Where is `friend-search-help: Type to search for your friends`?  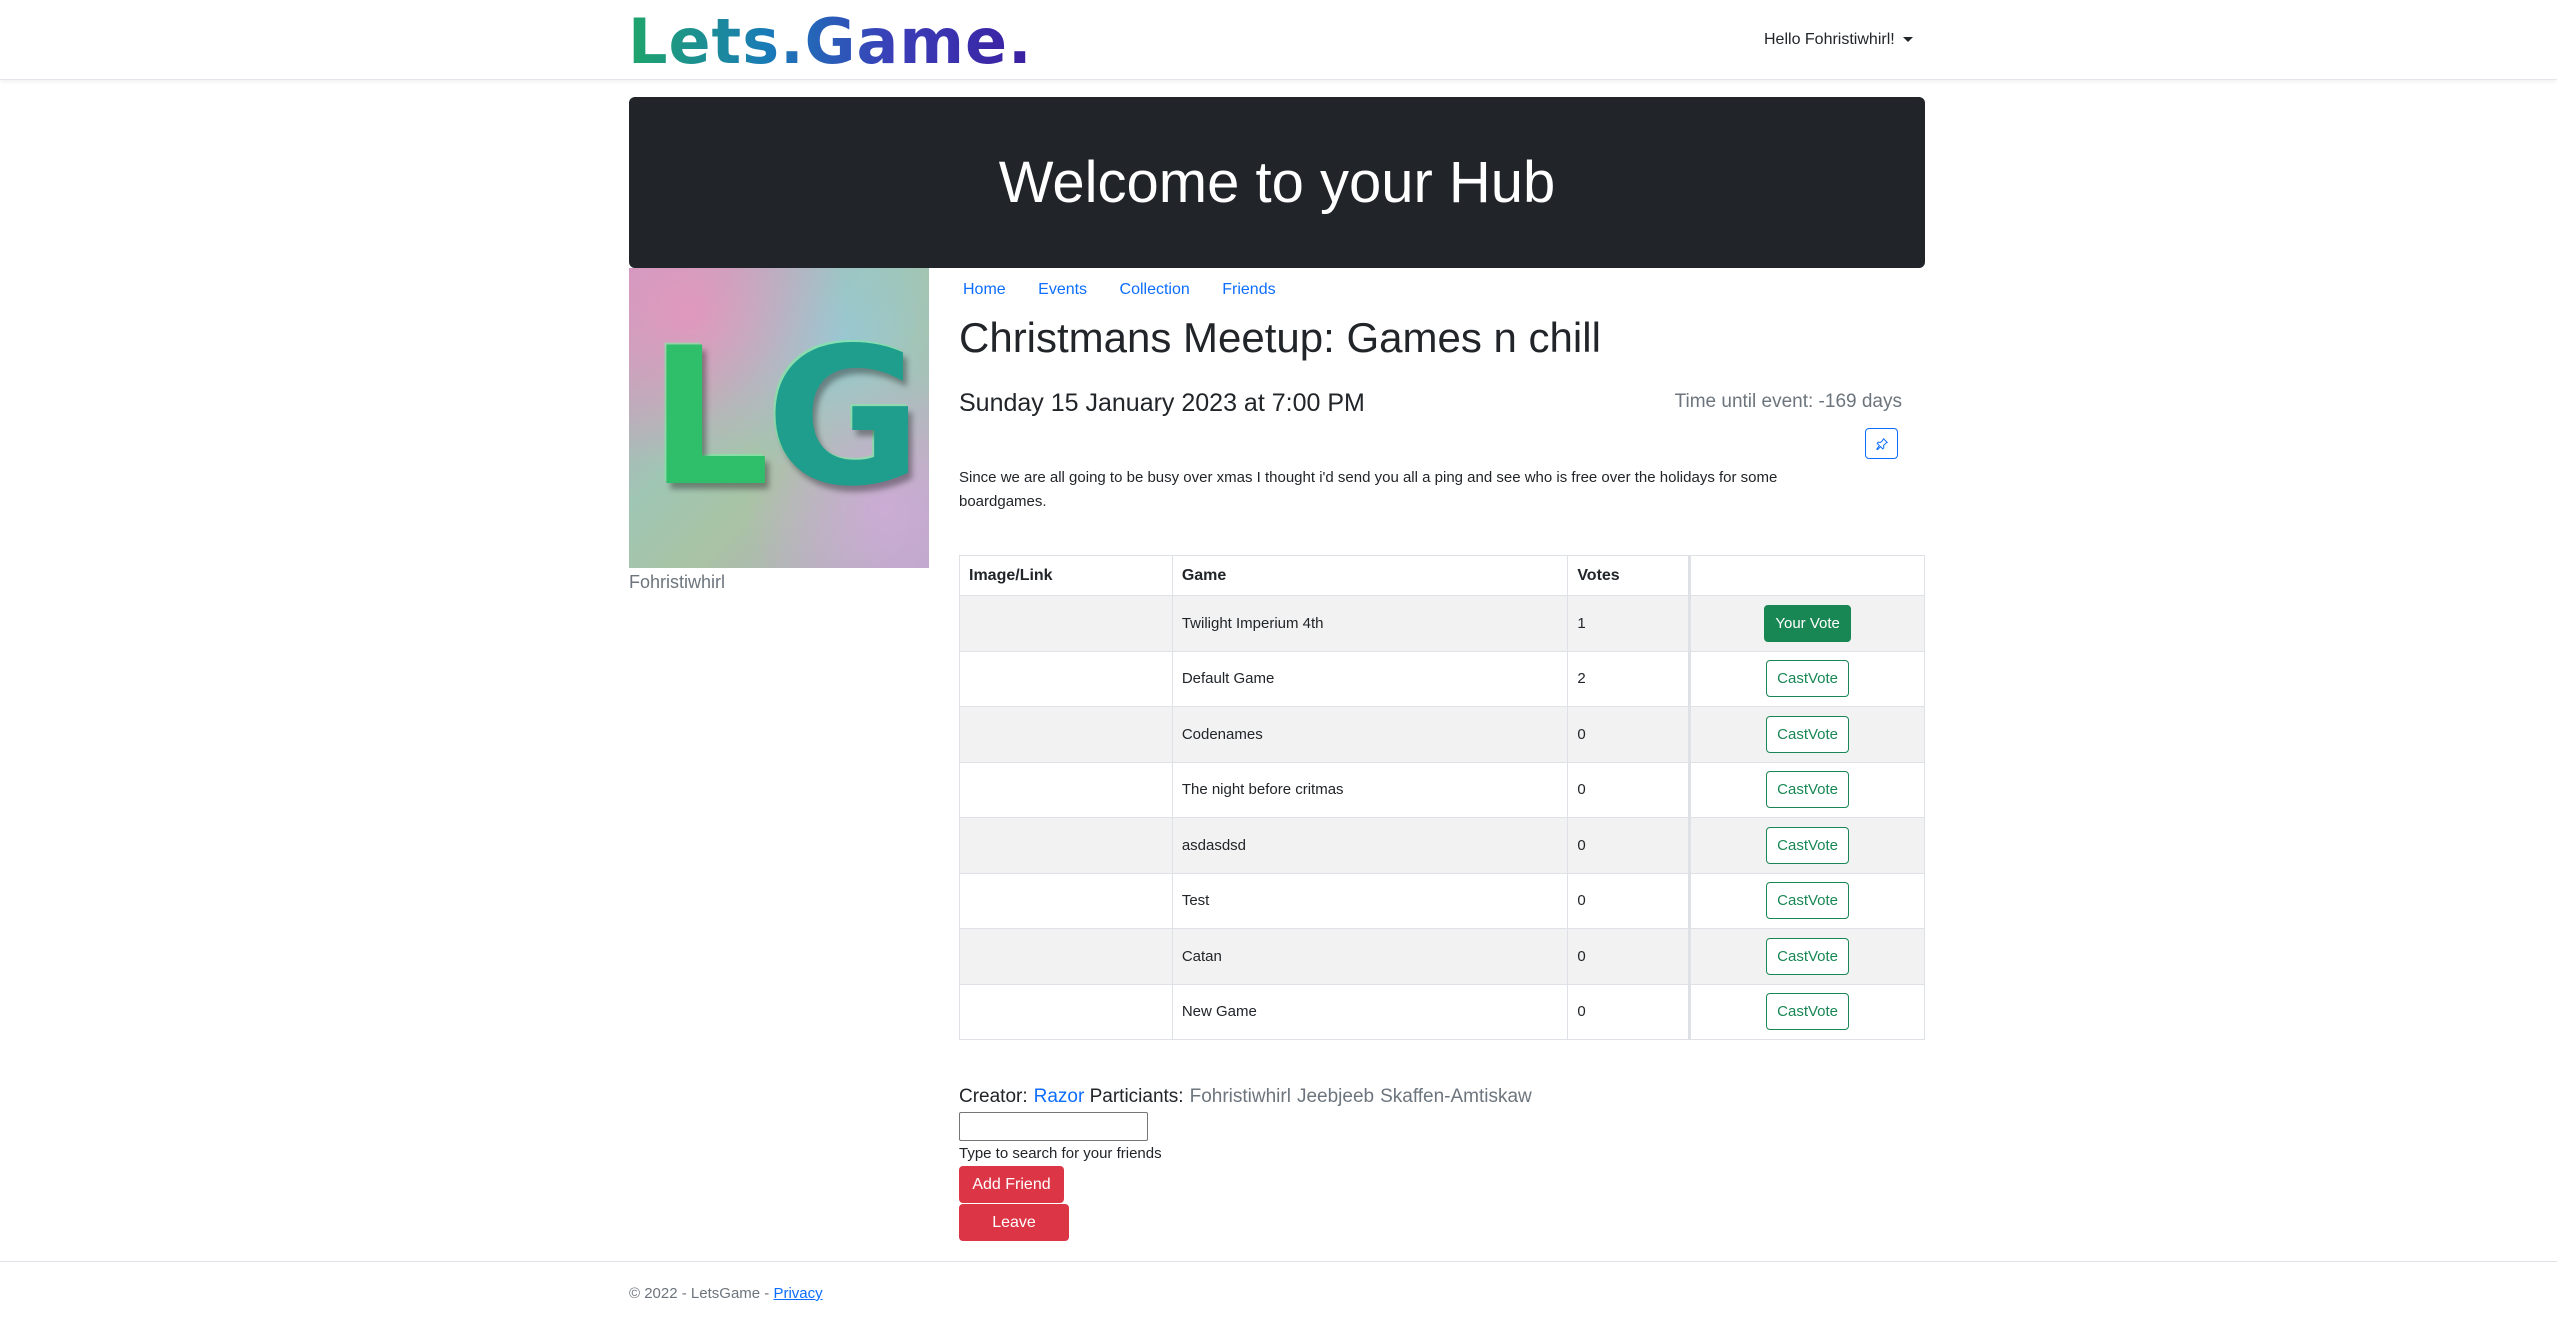 friend-search-help: Type to search for your friends is located at coordinates (1060, 1153).